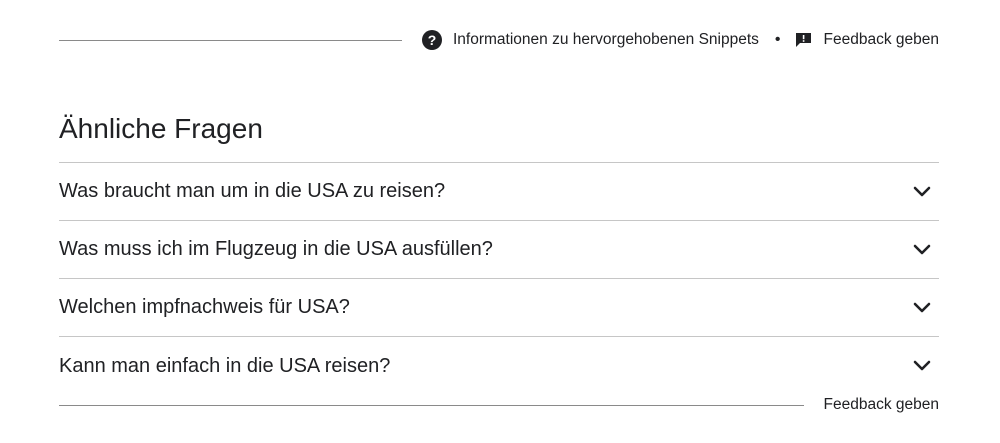 The height and width of the screenshot is (443, 1000). What do you see at coordinates (252, 191) in the screenshot?
I see `question-text: Was braucht man um in die USA zu reisen?` at bounding box center [252, 191].